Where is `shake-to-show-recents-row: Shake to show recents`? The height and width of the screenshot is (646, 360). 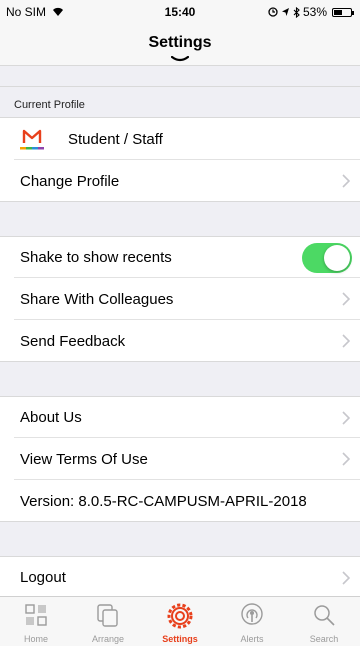
shake-to-show-recents-row: Shake to show recents is located at coordinates (180, 257).